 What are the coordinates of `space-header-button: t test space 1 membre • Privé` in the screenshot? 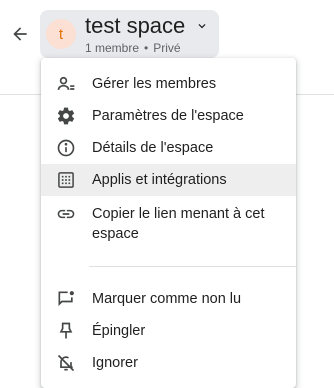 It's located at (129, 34).